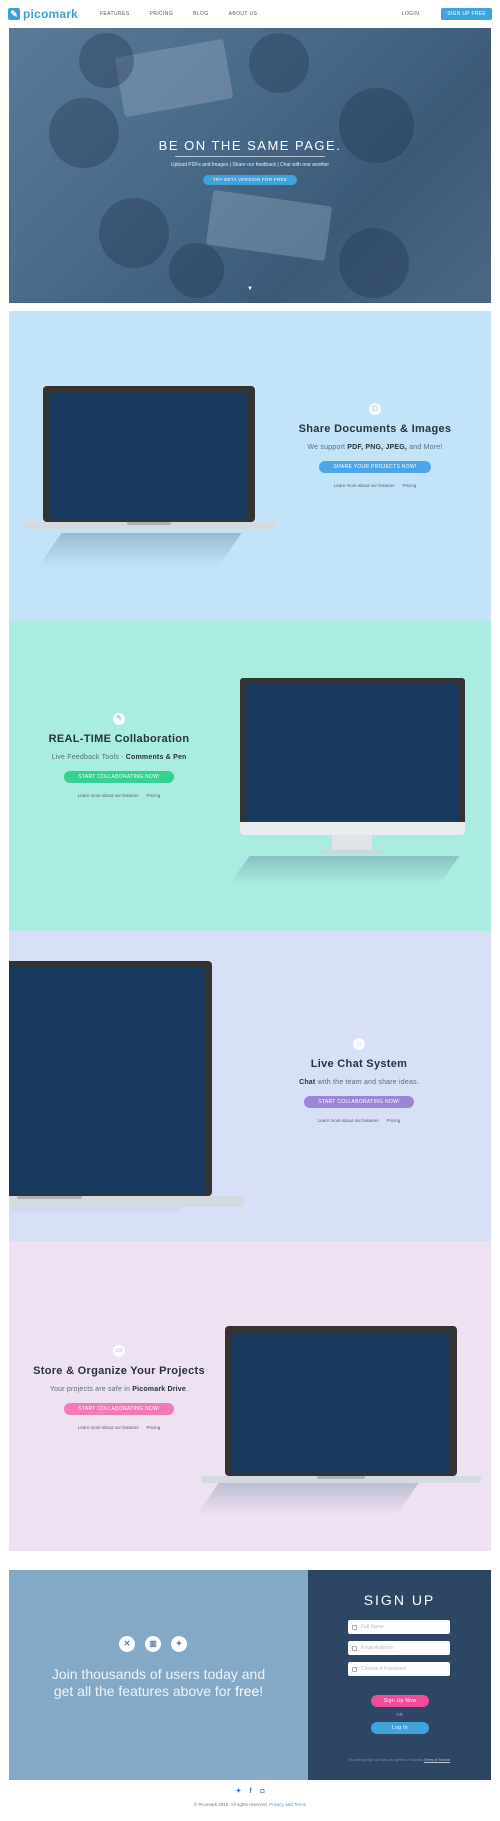  What do you see at coordinates (437, 1760) in the screenshot?
I see `terms-of-service-link: Terms of Service` at bounding box center [437, 1760].